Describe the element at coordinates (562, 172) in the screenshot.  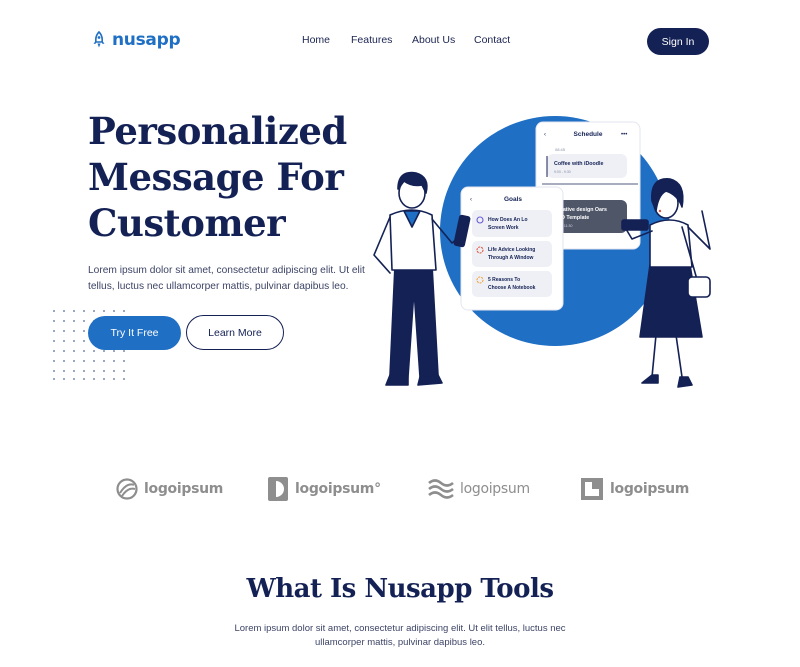
I see `schedule-event-1-time: 9:00 - 9:30` at that location.